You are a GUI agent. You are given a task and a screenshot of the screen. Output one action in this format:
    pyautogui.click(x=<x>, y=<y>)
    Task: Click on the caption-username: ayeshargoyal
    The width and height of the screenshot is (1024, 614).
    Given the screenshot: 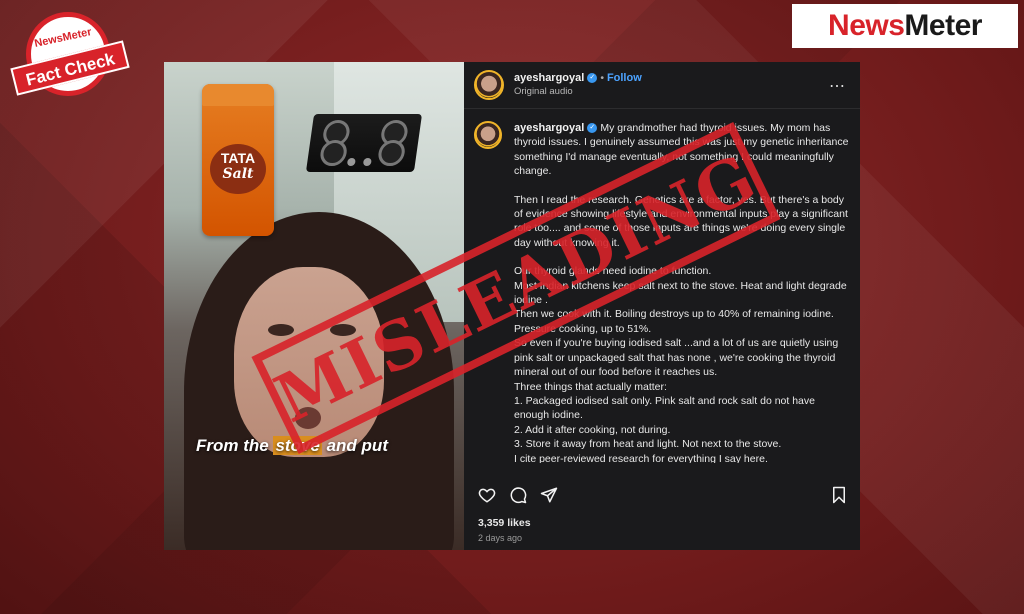 What is the action you would take?
    pyautogui.click(x=549, y=128)
    